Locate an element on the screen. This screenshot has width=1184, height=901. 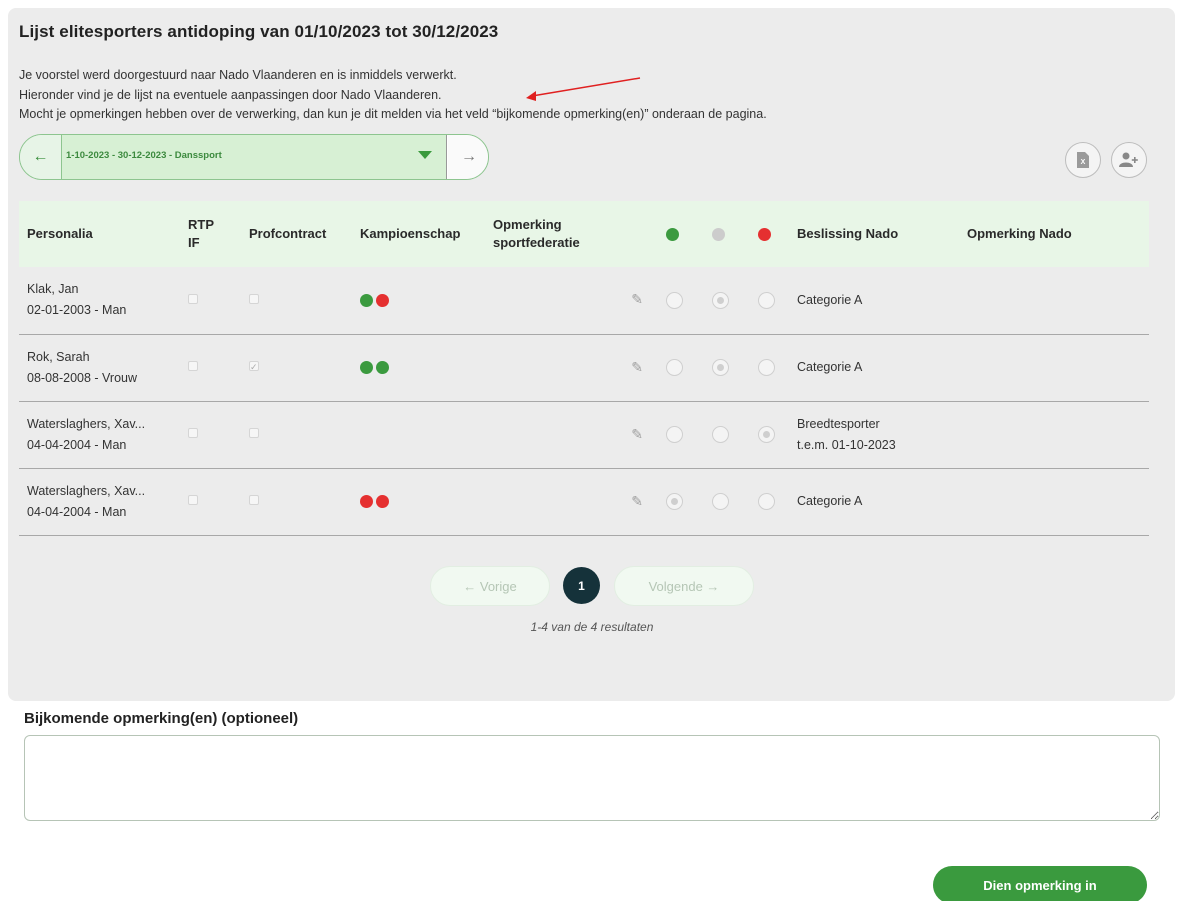
current-page-button: 1 is located at coordinates (581, 585).